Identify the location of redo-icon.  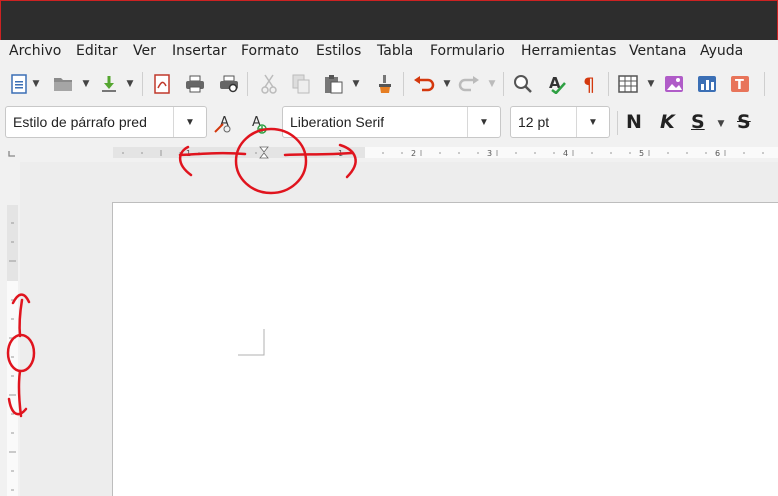
(469, 84).